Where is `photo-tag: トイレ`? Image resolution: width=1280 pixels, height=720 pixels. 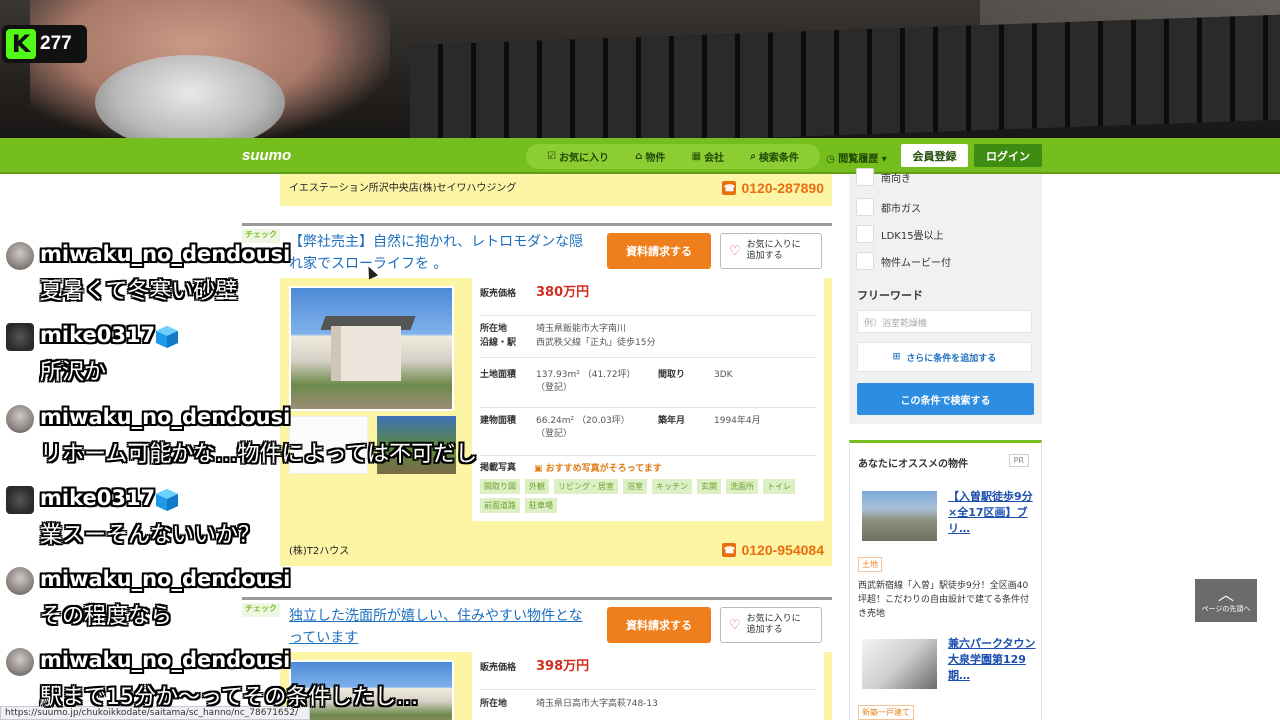
photo-tag: トイレ is located at coordinates (779, 486).